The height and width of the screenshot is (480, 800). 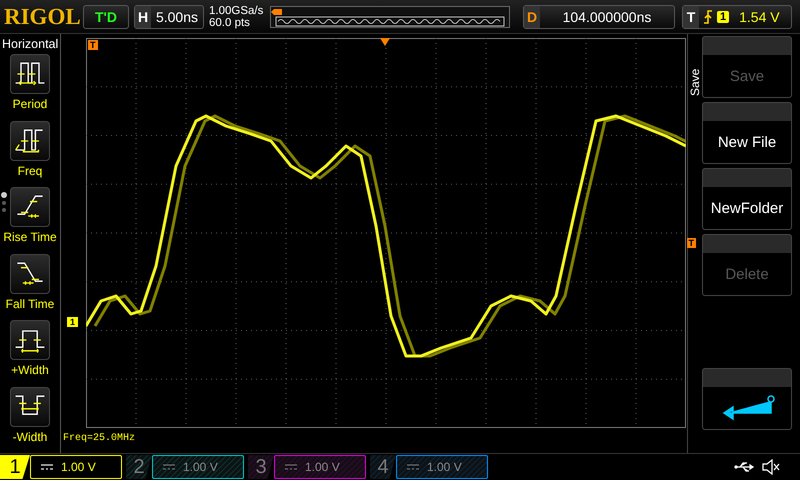 What do you see at coordinates (236, 10) in the screenshot?
I see `sample-rate: 1.00GSa/s` at bounding box center [236, 10].